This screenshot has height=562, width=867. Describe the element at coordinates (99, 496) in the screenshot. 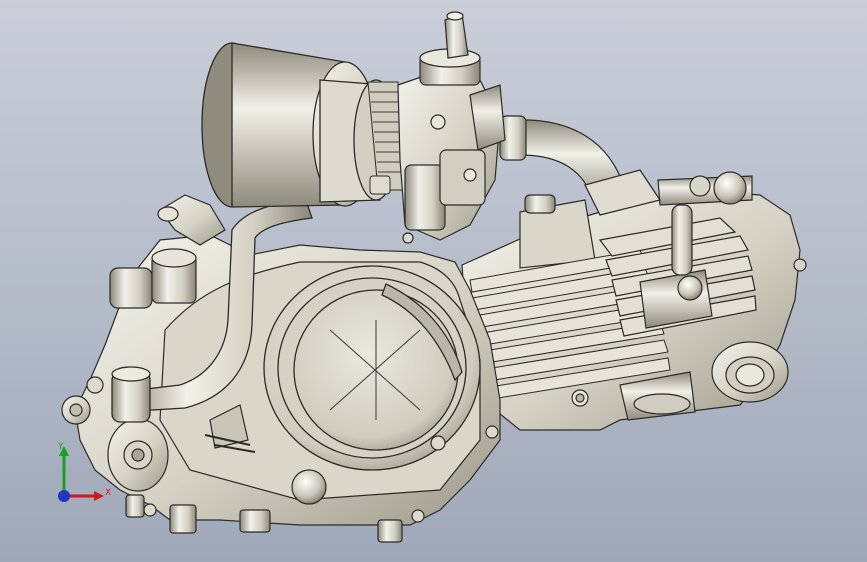

I see `triad-x-arrow` at that location.